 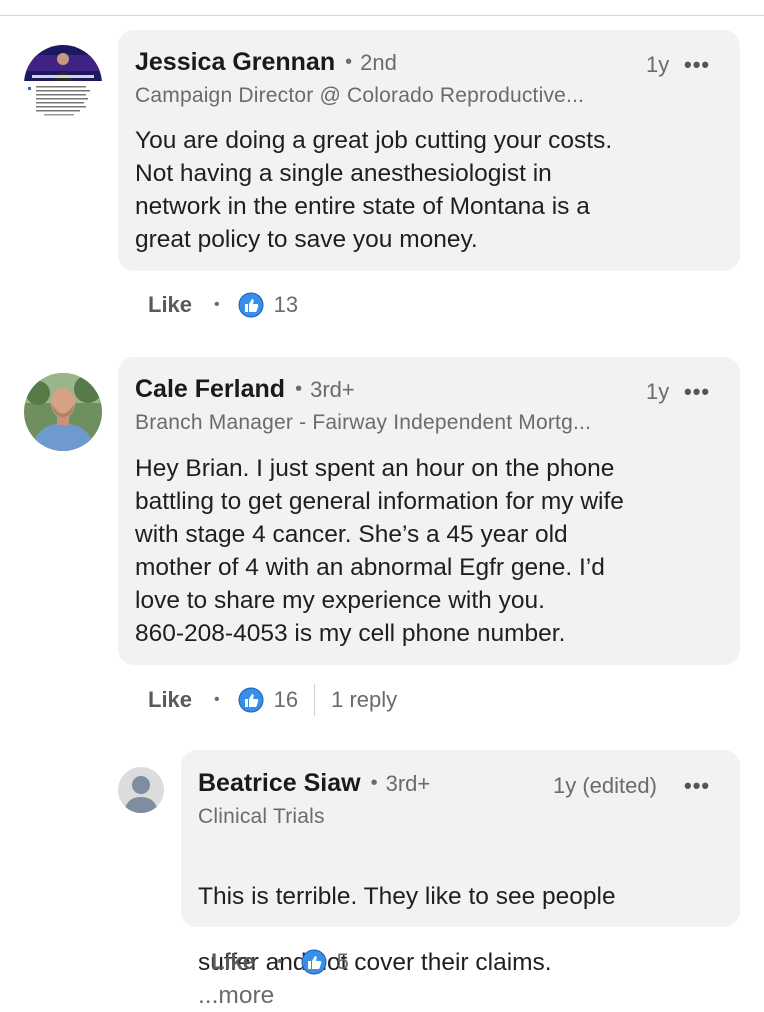 I want to click on comment-actions: Like • 13, so click(x=223, y=305).